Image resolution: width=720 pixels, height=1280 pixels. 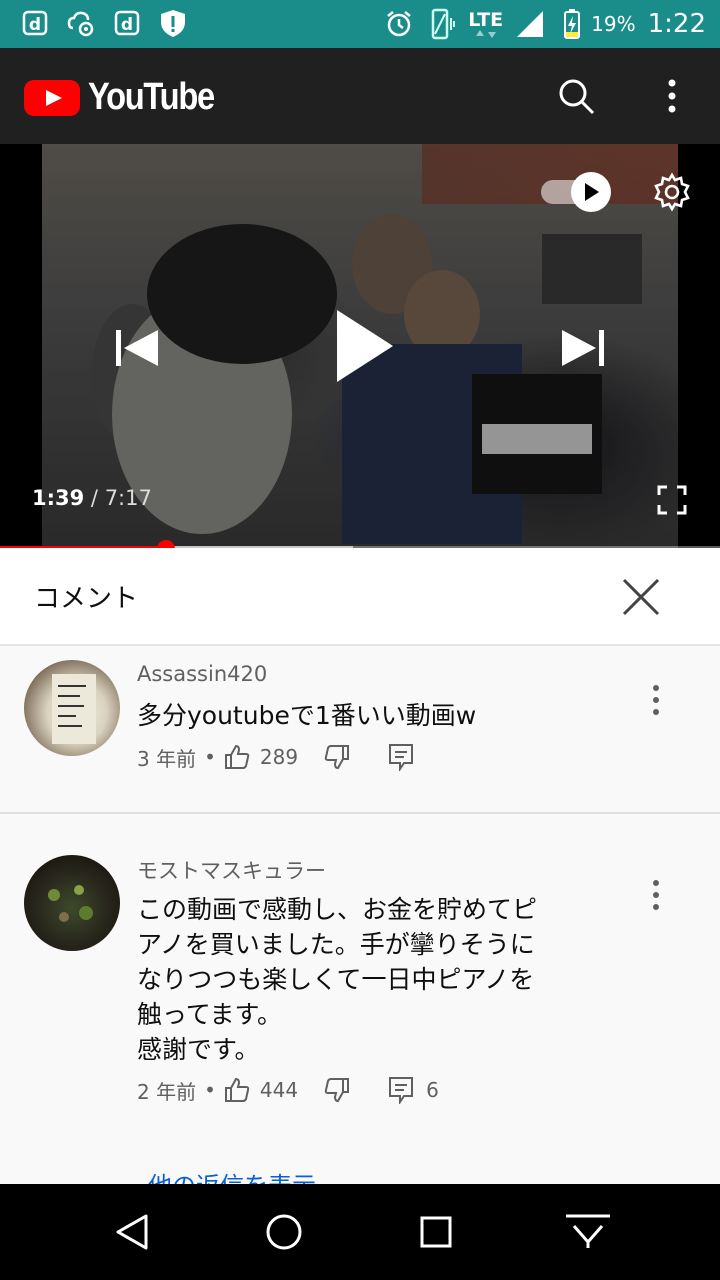 I want to click on comment-actions: 2 年前 • 444 6, so click(x=288, y=1090).